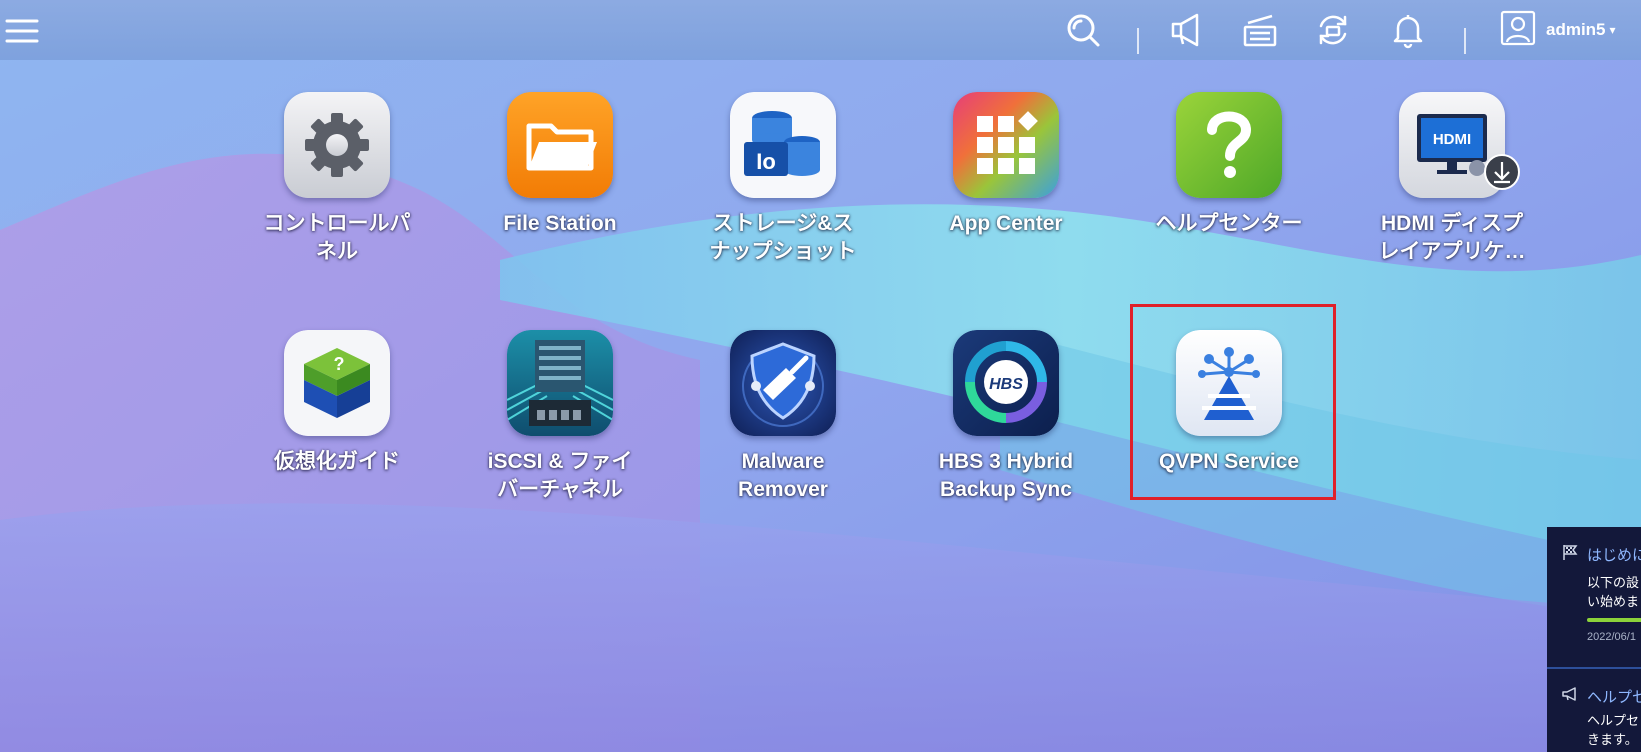 Image resolution: width=1641 pixels, height=752 pixels. I want to click on notification-body: ヘルプセ きます。, so click(1613, 730).